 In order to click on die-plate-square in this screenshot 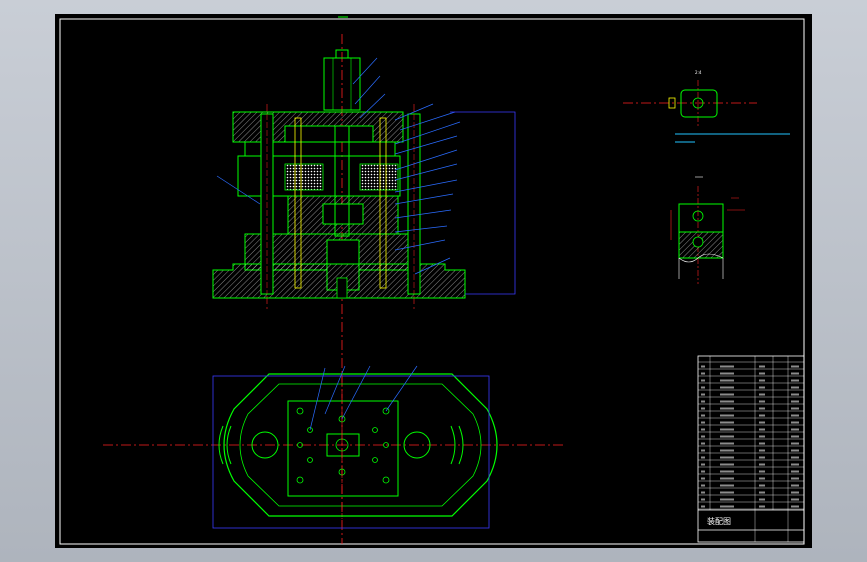, I will do `click(343, 448)`.